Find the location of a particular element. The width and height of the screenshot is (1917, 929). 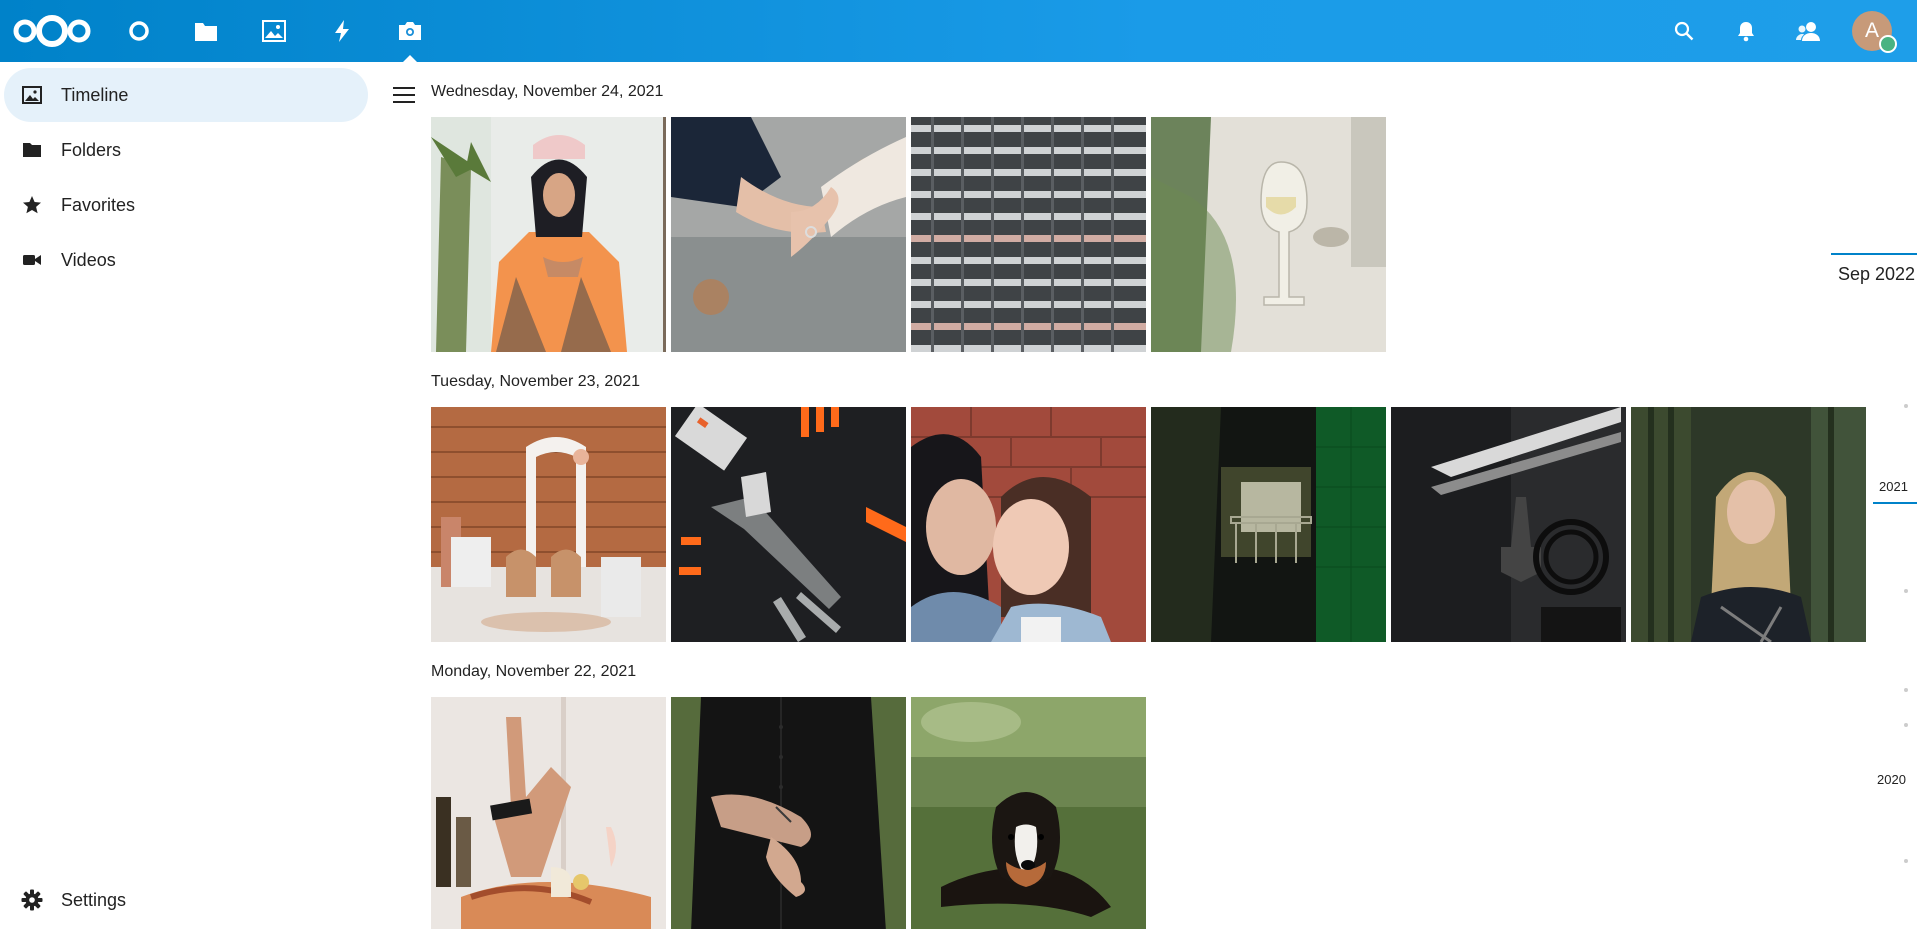

contacts-icon is located at coordinates (1808, 31).